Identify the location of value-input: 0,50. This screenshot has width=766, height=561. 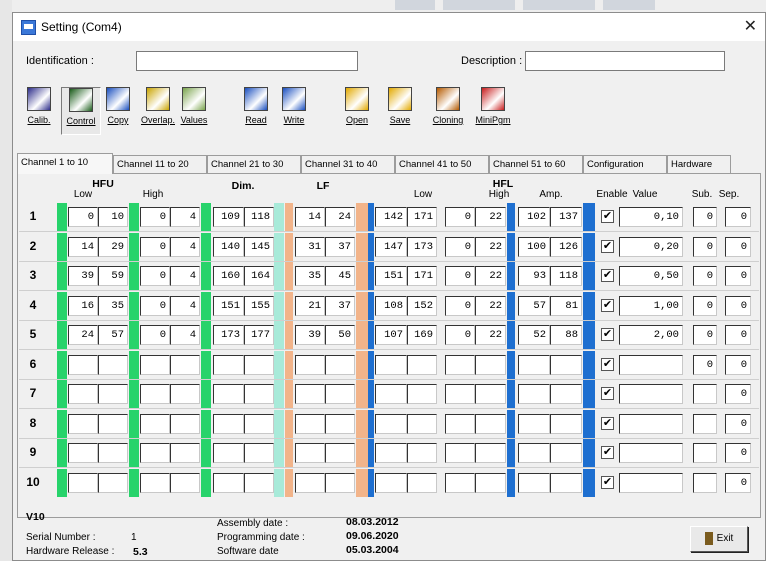
(651, 276).